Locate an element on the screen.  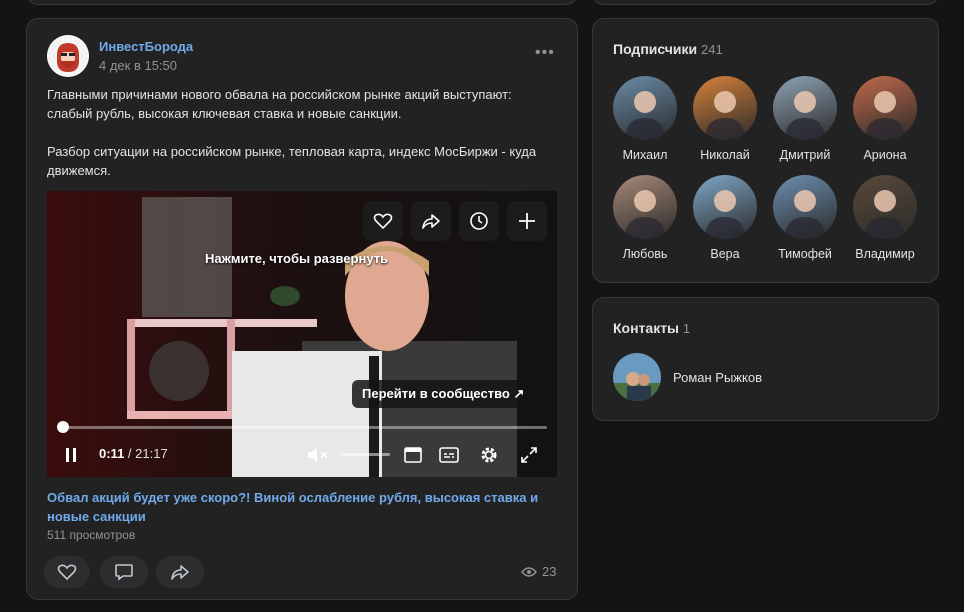
post-date: 4 дек в 15:50 is located at coordinates (138, 65).